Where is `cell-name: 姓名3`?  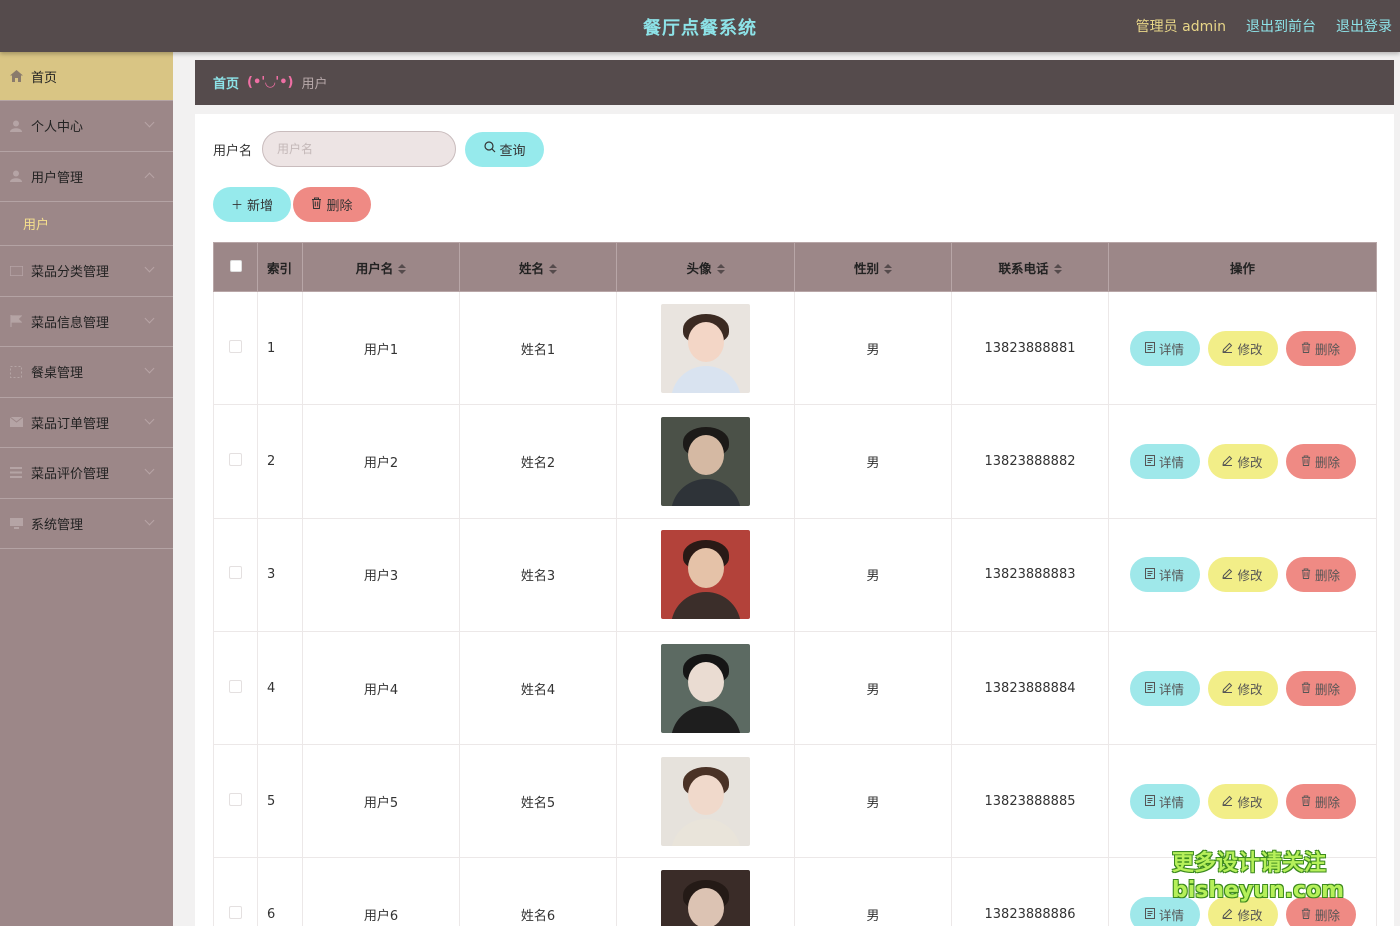 cell-name: 姓名3 is located at coordinates (538, 574).